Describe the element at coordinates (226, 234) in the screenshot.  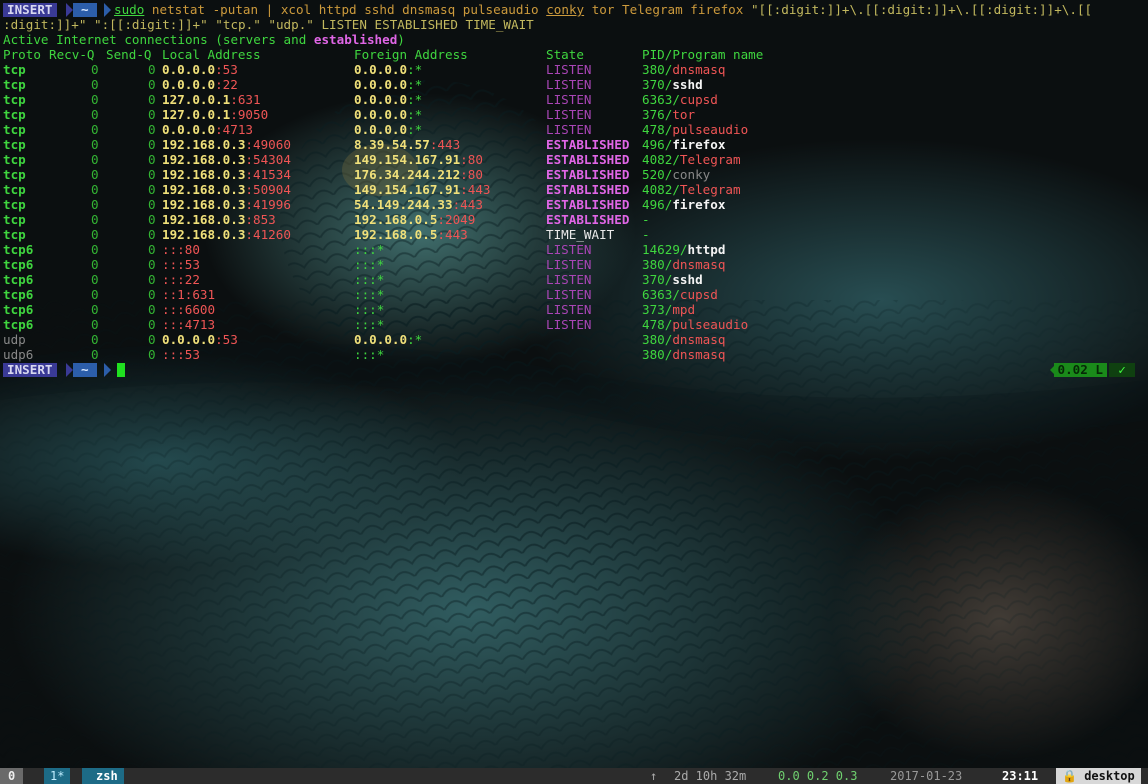
I see `local-address: 192.168.0.3:41260` at that location.